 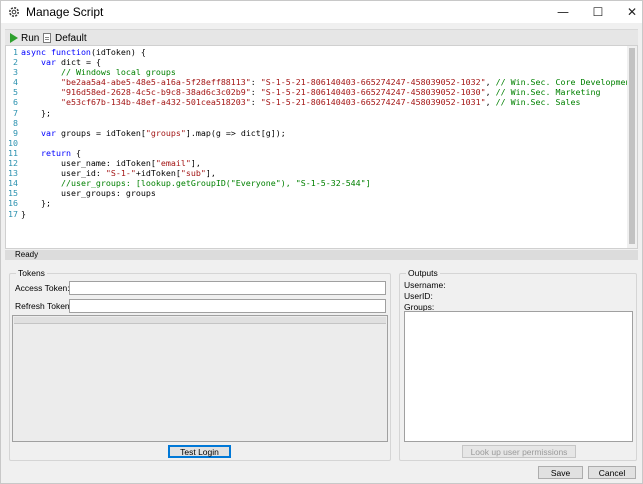 I want to click on code-text: var dict = {, so click(x=61, y=62).